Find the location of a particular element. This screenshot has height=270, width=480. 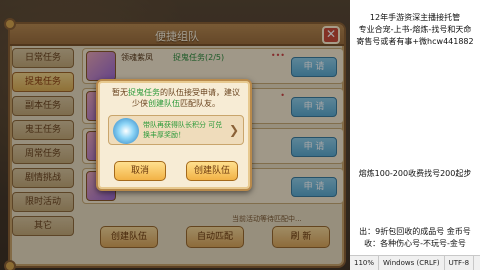

info-line-6: 收：各种伤心号-不玩号-金号 is located at coordinates (415, 243).